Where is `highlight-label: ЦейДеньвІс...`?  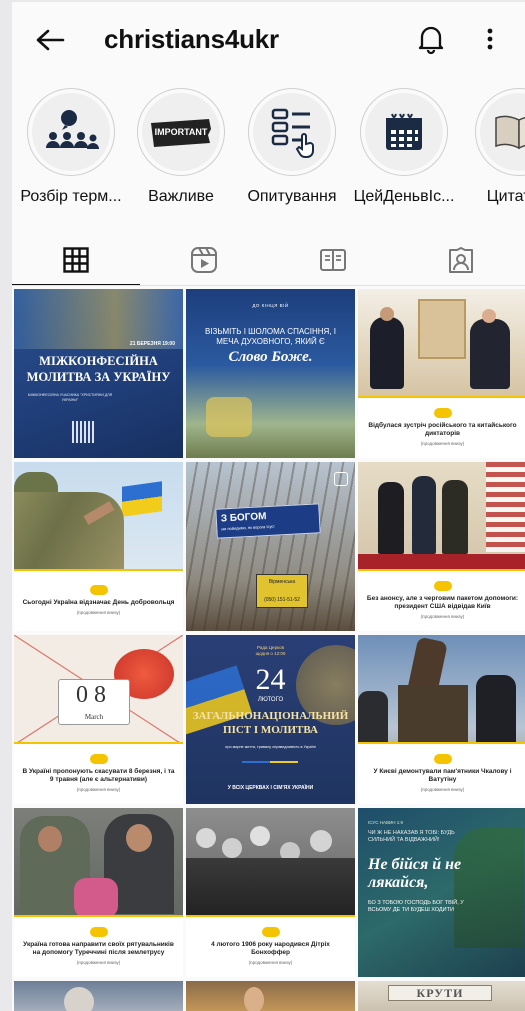 highlight-label: ЦейДеньвІс... is located at coordinates (404, 196).